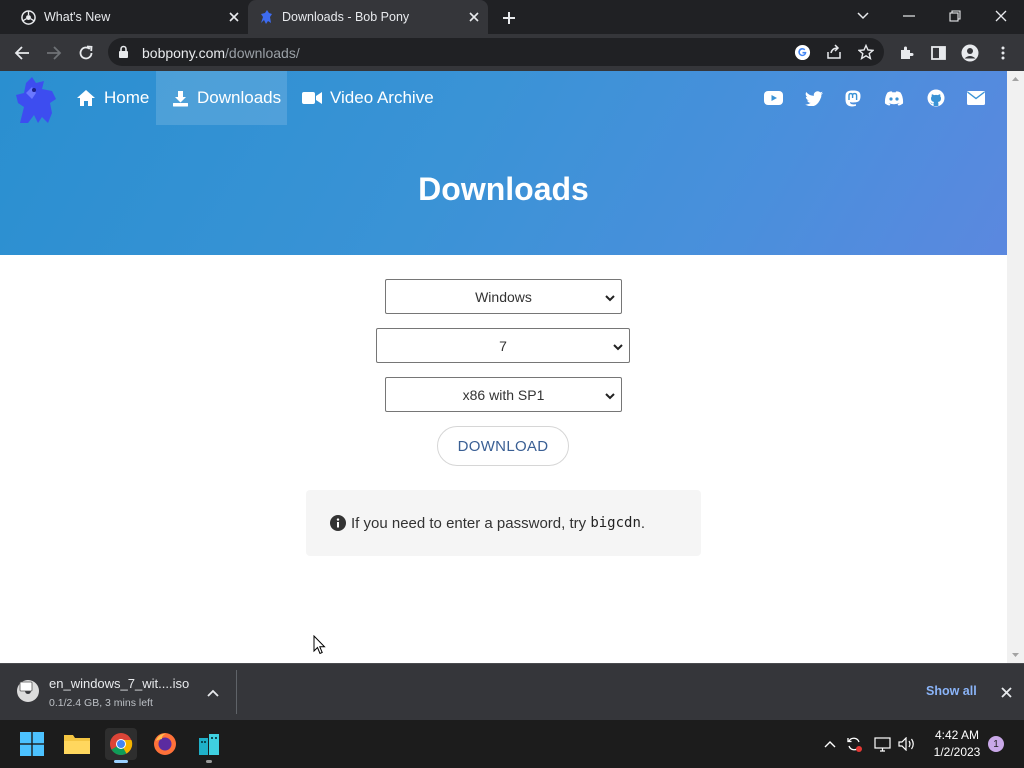 The width and height of the screenshot is (1024, 768). Describe the element at coordinates (469, 523) in the screenshot. I see `note-text: If you need to enter a password, try` at that location.